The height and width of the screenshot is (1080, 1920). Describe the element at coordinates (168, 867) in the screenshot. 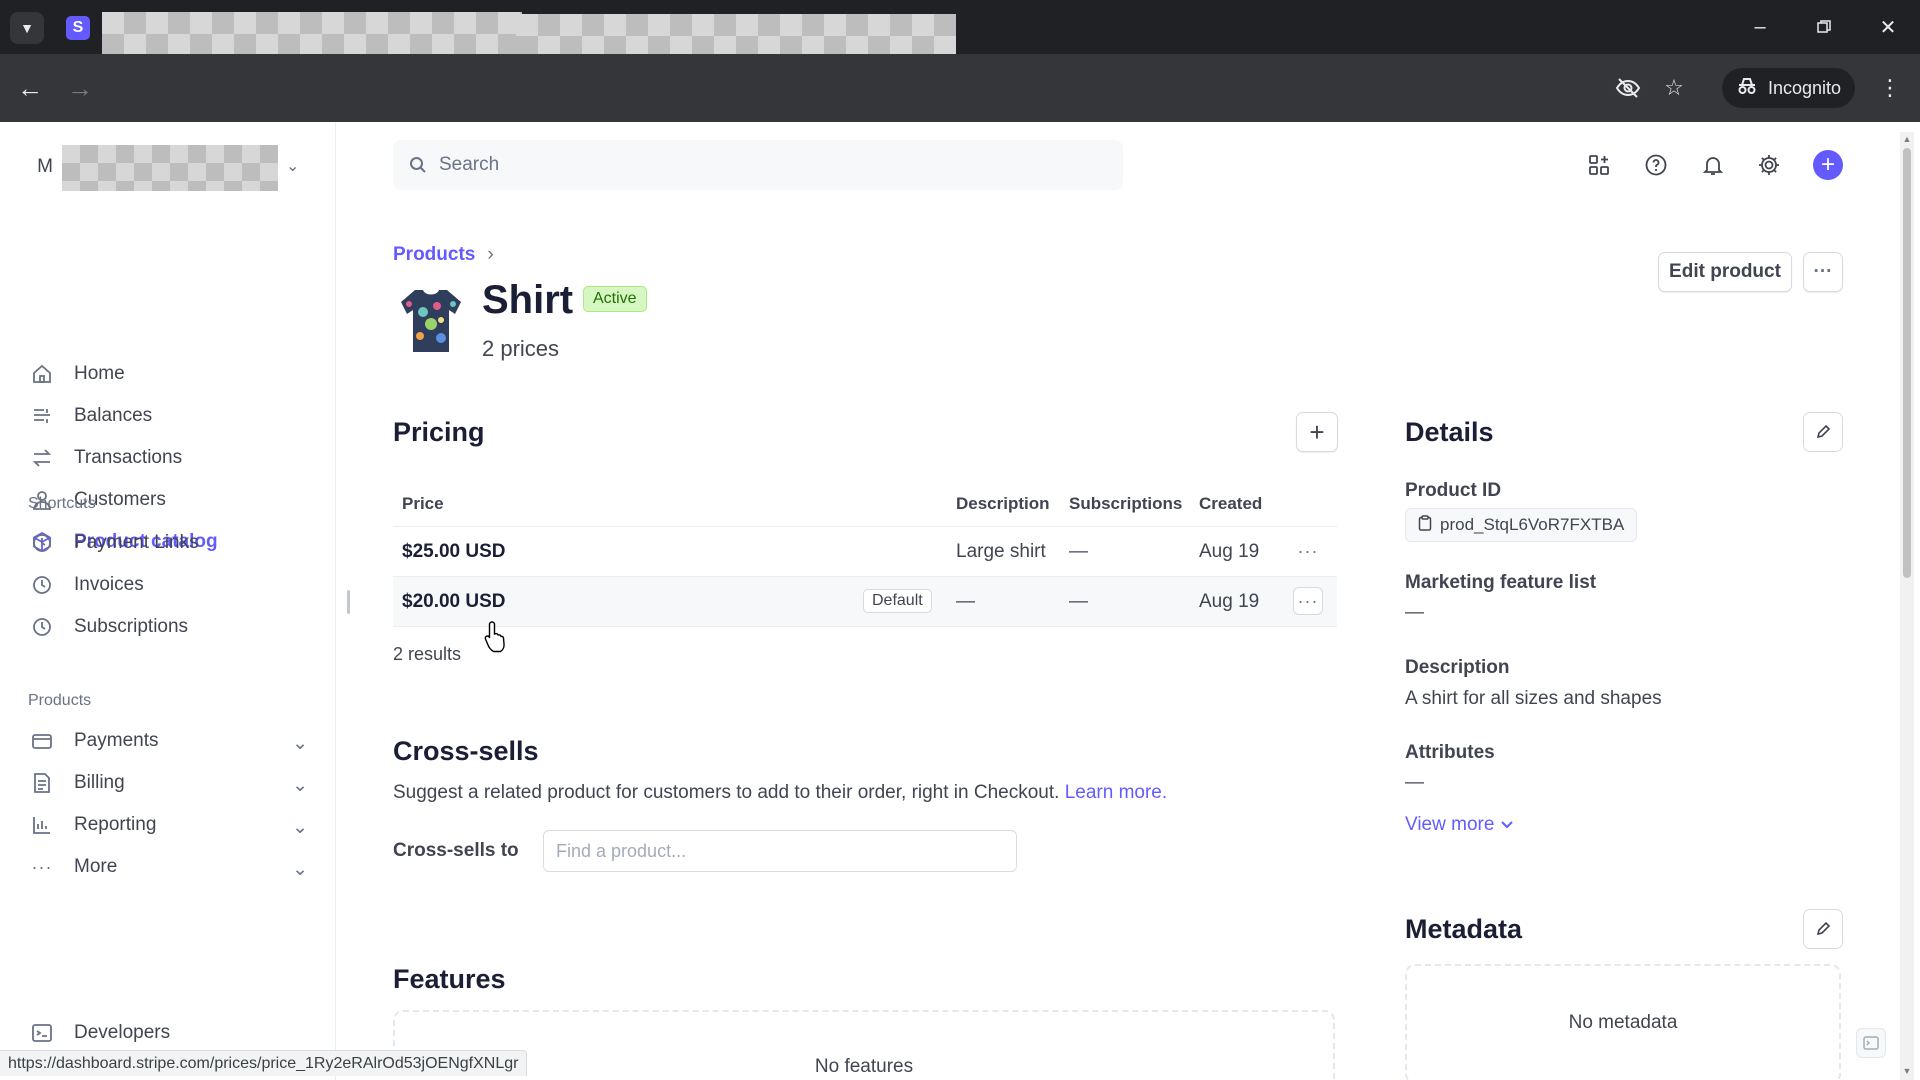

I see `sidebar-item-more: ··· More ⌄` at that location.